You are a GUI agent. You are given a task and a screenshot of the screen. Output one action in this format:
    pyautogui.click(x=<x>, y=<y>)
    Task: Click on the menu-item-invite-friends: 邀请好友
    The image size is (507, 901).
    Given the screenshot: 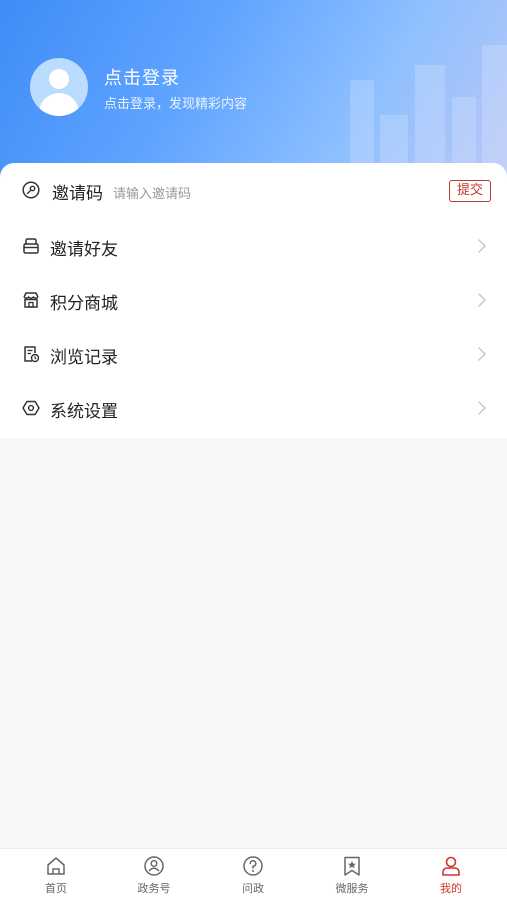 What is the action you would take?
    pyautogui.click(x=253, y=246)
    